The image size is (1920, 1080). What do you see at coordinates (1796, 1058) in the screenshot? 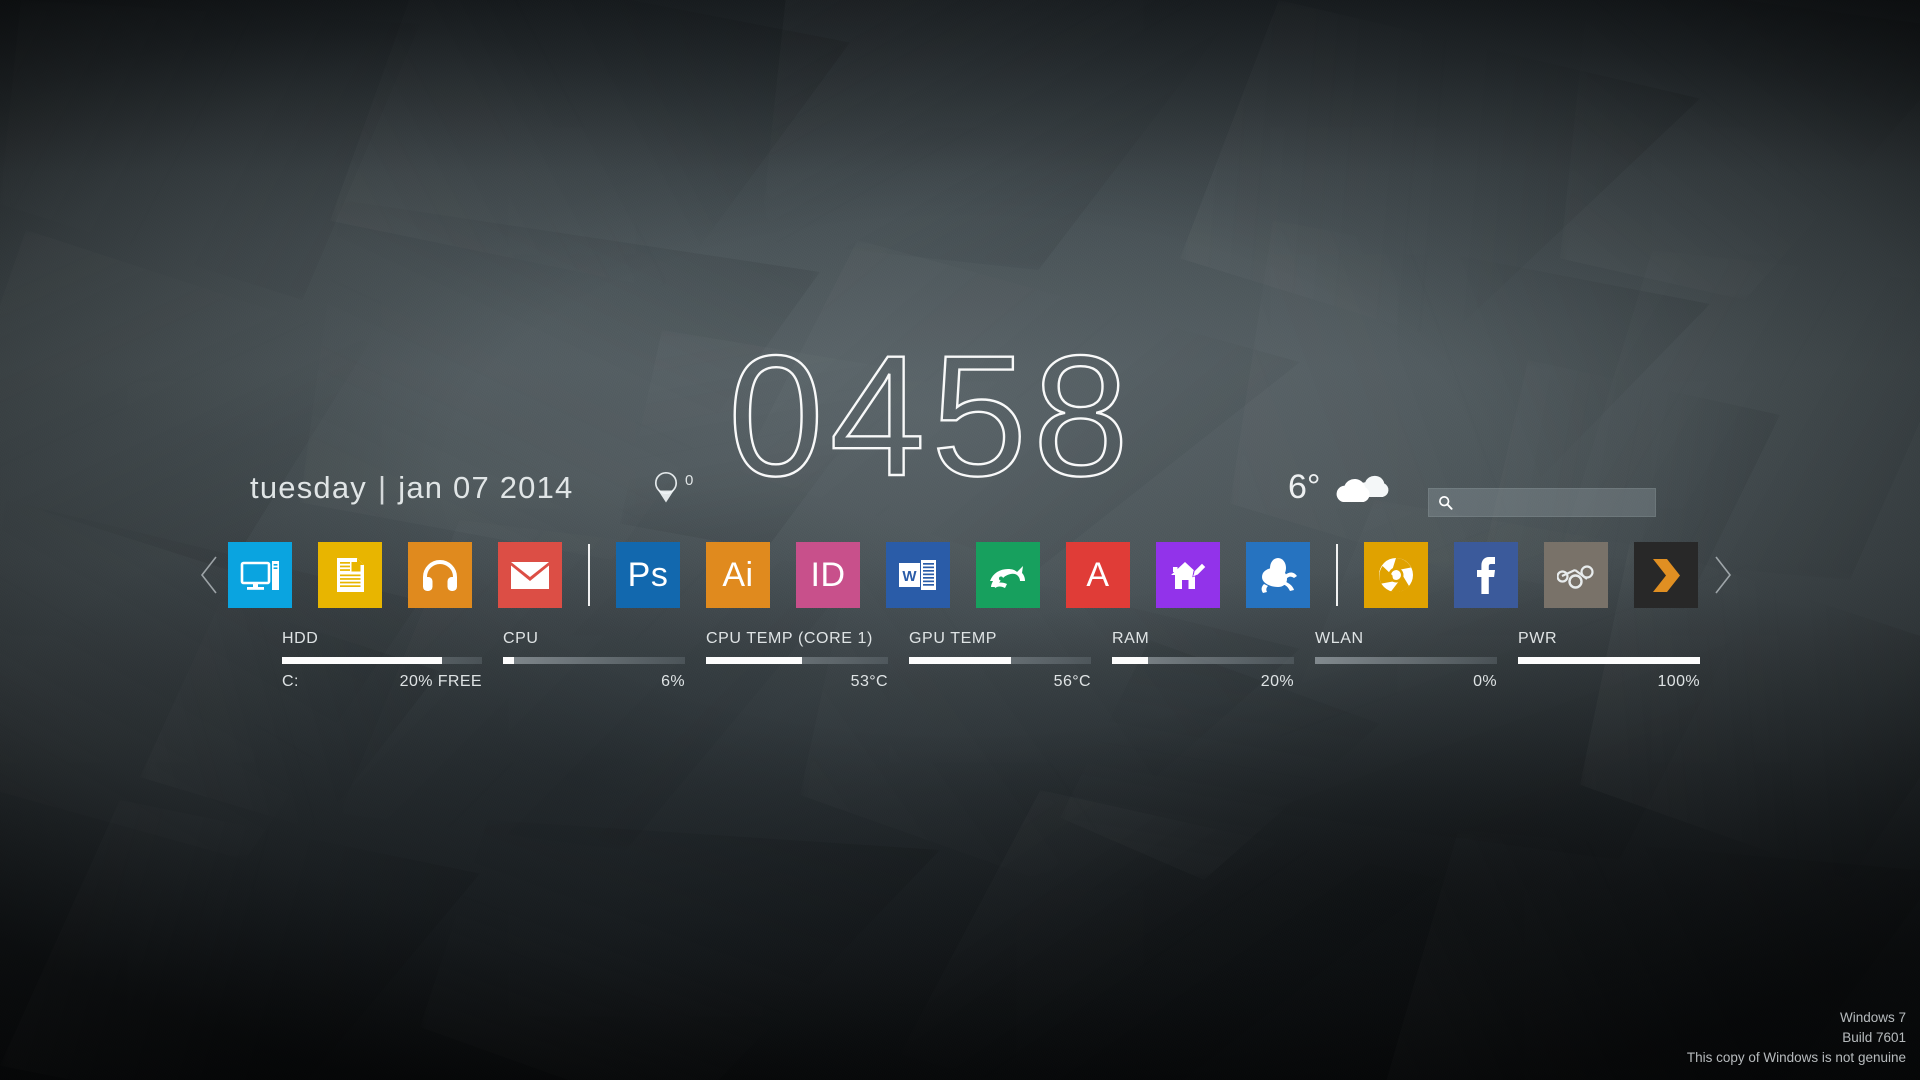
I see `watermark-line-3: This copy of Windows is not genuine` at bounding box center [1796, 1058].